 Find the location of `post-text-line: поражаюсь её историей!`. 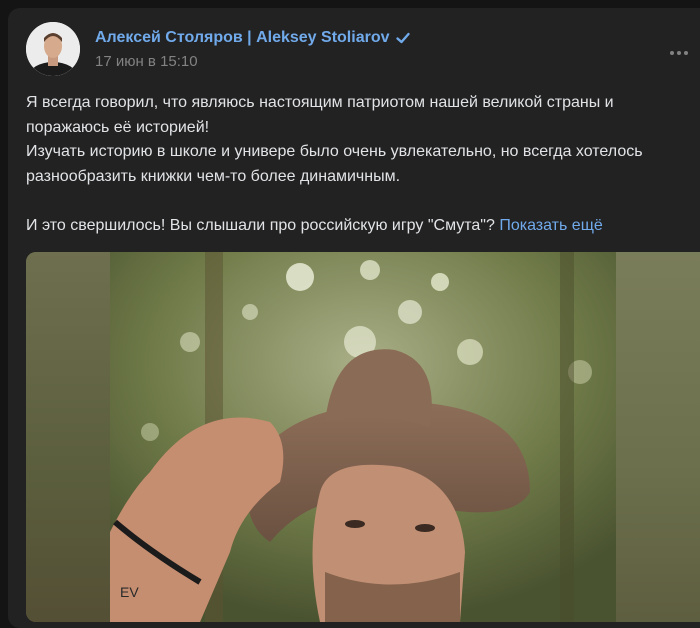

post-text-line: поражаюсь её историей! is located at coordinates (118, 127).